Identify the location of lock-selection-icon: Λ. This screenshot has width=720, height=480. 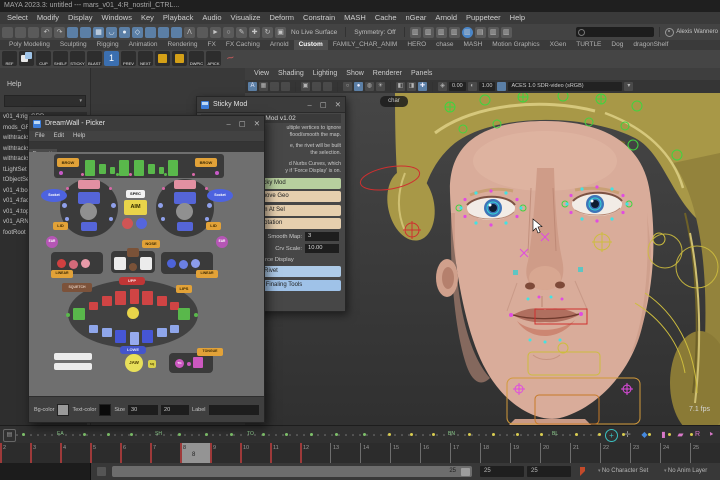
(189, 32).